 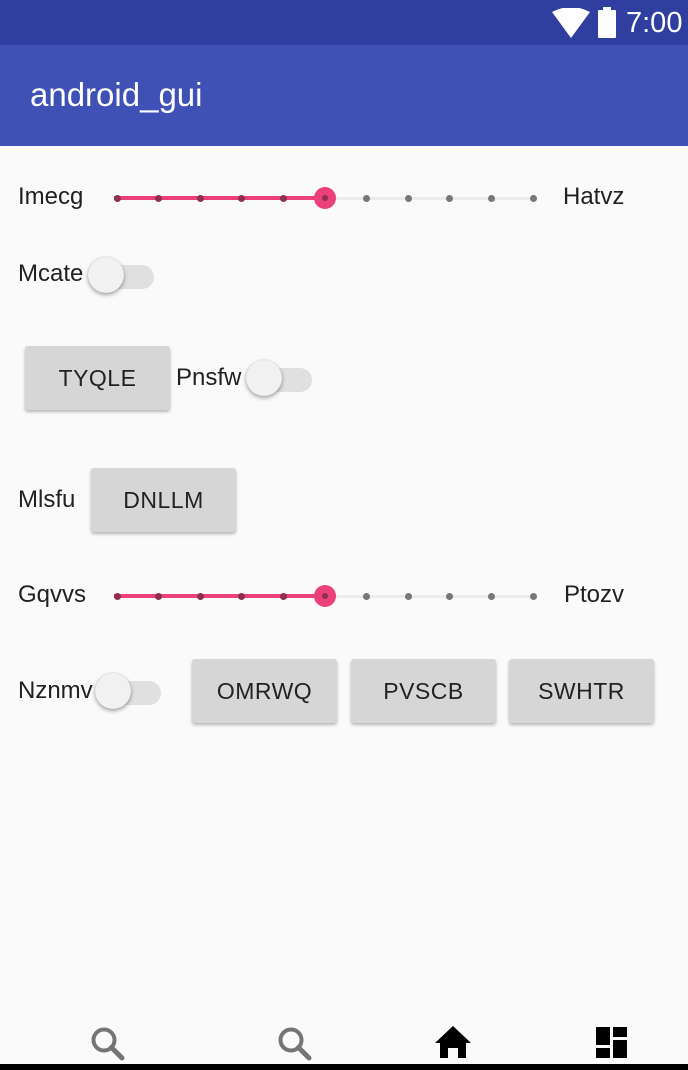 What do you see at coordinates (163, 500) in the screenshot?
I see `dnllm-button: DNLLM` at bounding box center [163, 500].